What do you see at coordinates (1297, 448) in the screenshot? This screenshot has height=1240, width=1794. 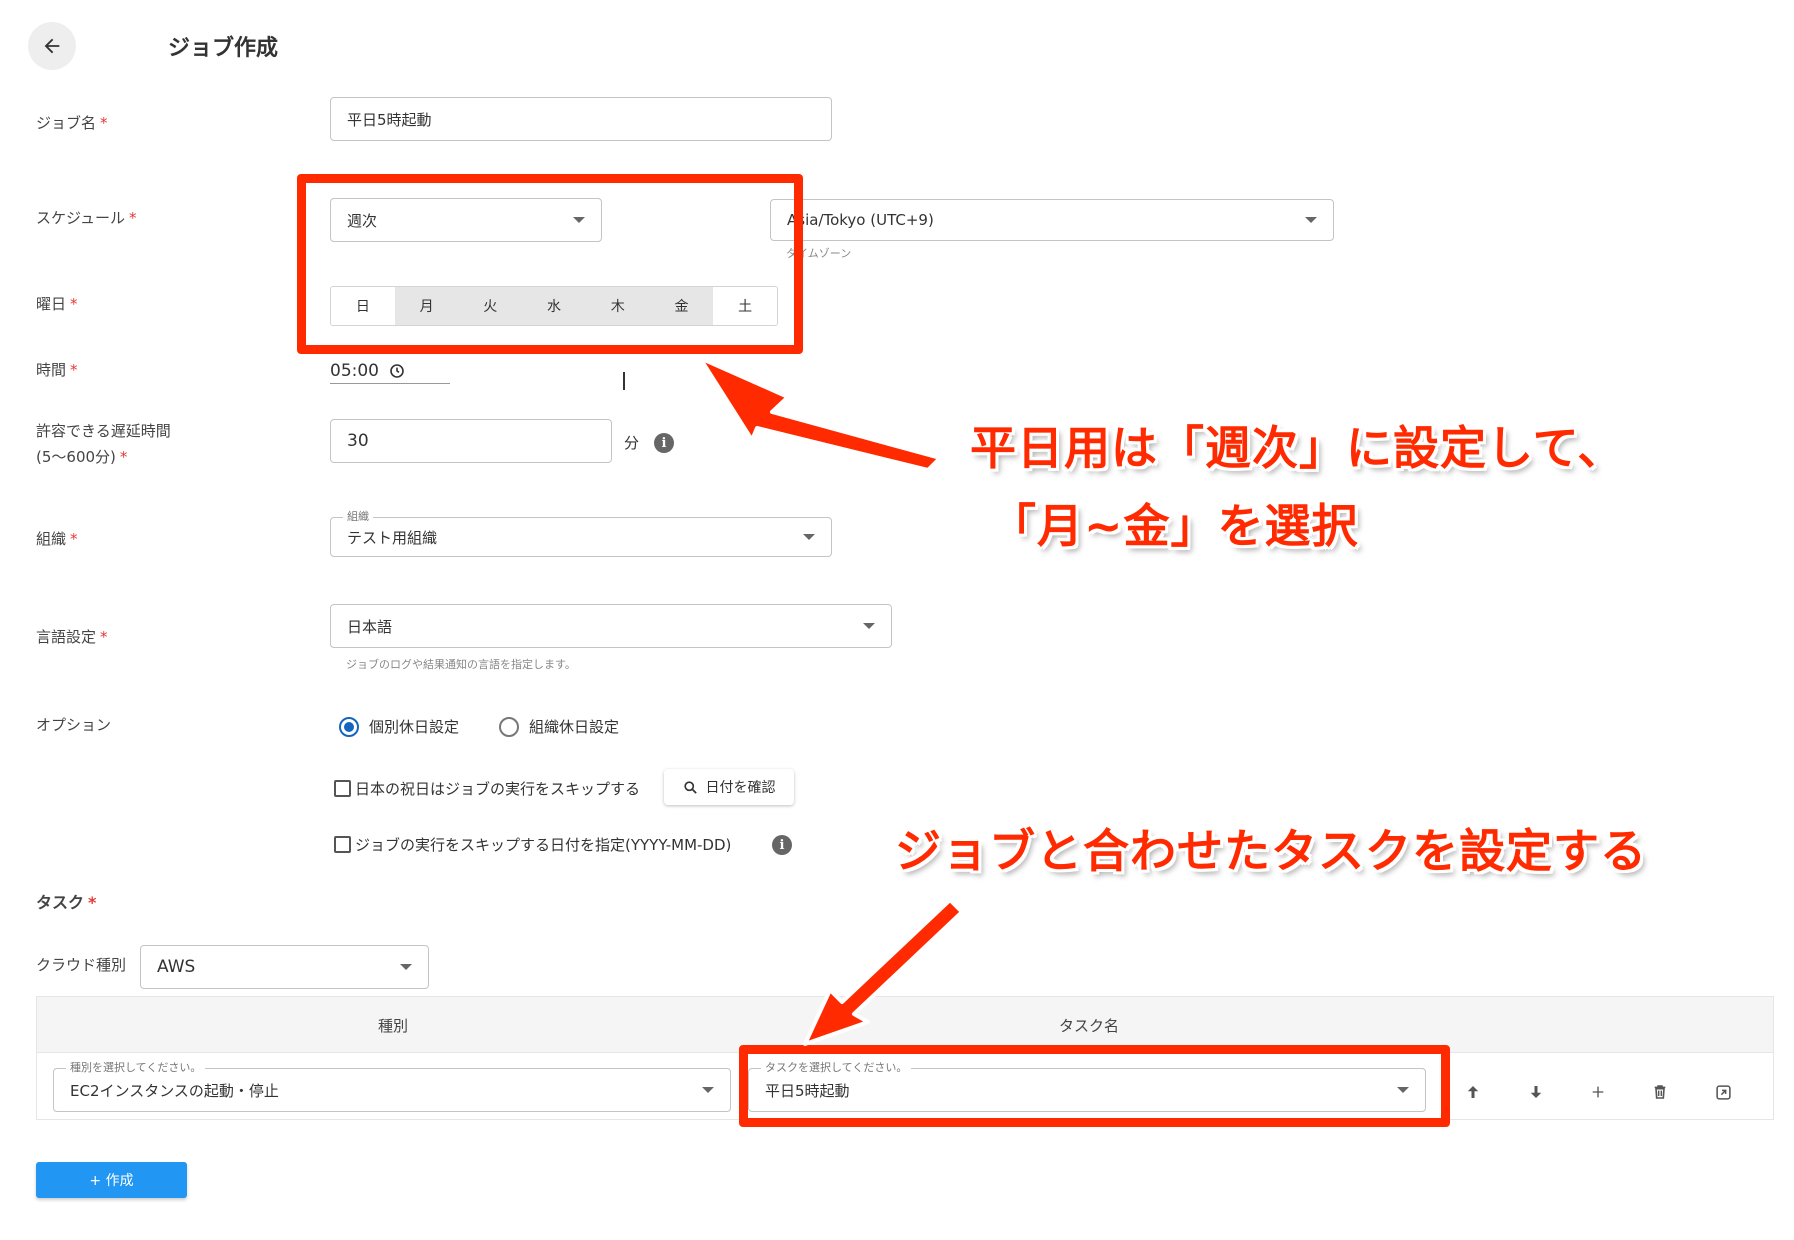 I see `annotation-callout-weekday-line1: 平日用は「週次」に設定して、` at bounding box center [1297, 448].